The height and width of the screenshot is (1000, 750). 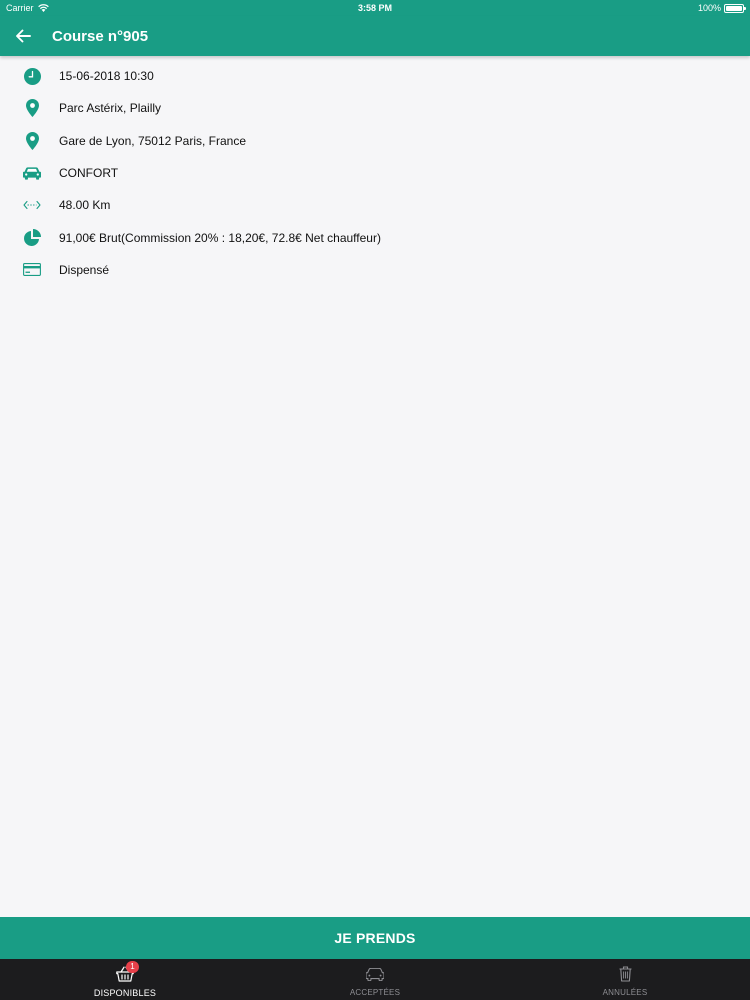 I want to click on detail-row-datetime: 15-06-2018 10:30, so click(x=375, y=76).